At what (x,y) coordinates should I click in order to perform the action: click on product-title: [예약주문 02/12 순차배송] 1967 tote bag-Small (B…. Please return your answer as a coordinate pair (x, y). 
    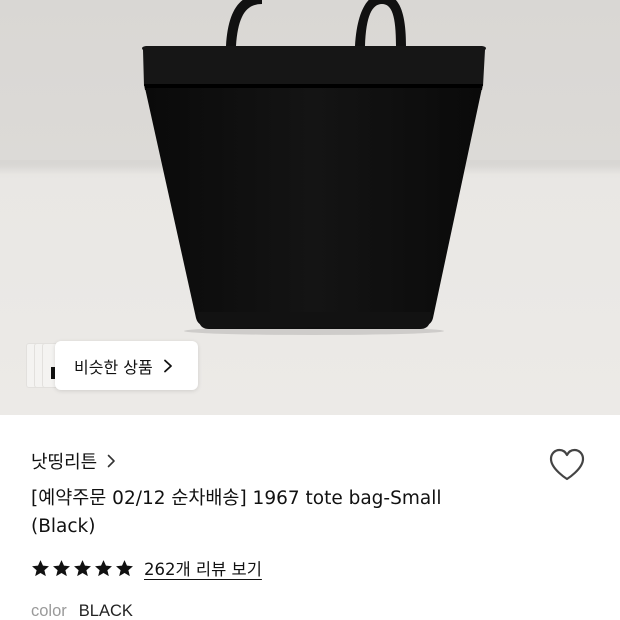
    Looking at the image, I should click on (236, 512).